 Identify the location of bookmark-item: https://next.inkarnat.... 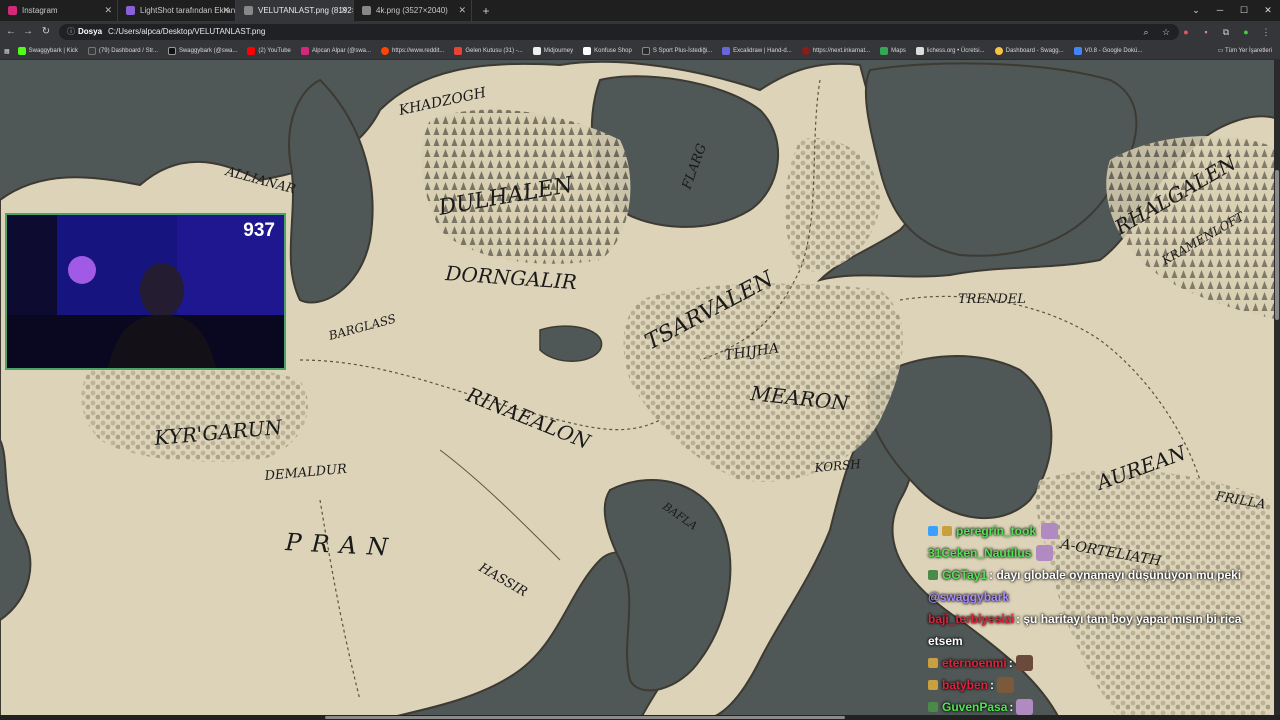
(835, 51).